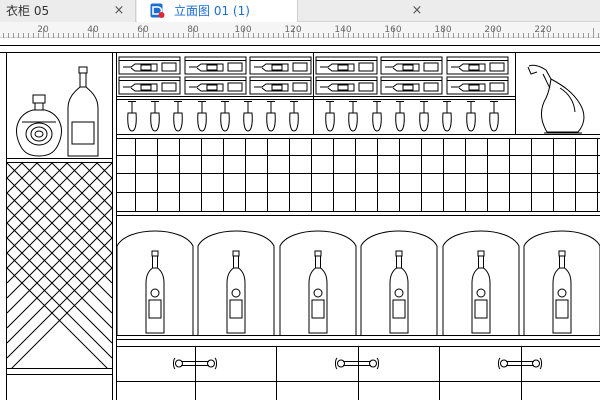  I want to click on ruler-label: 120, so click(292, 30).